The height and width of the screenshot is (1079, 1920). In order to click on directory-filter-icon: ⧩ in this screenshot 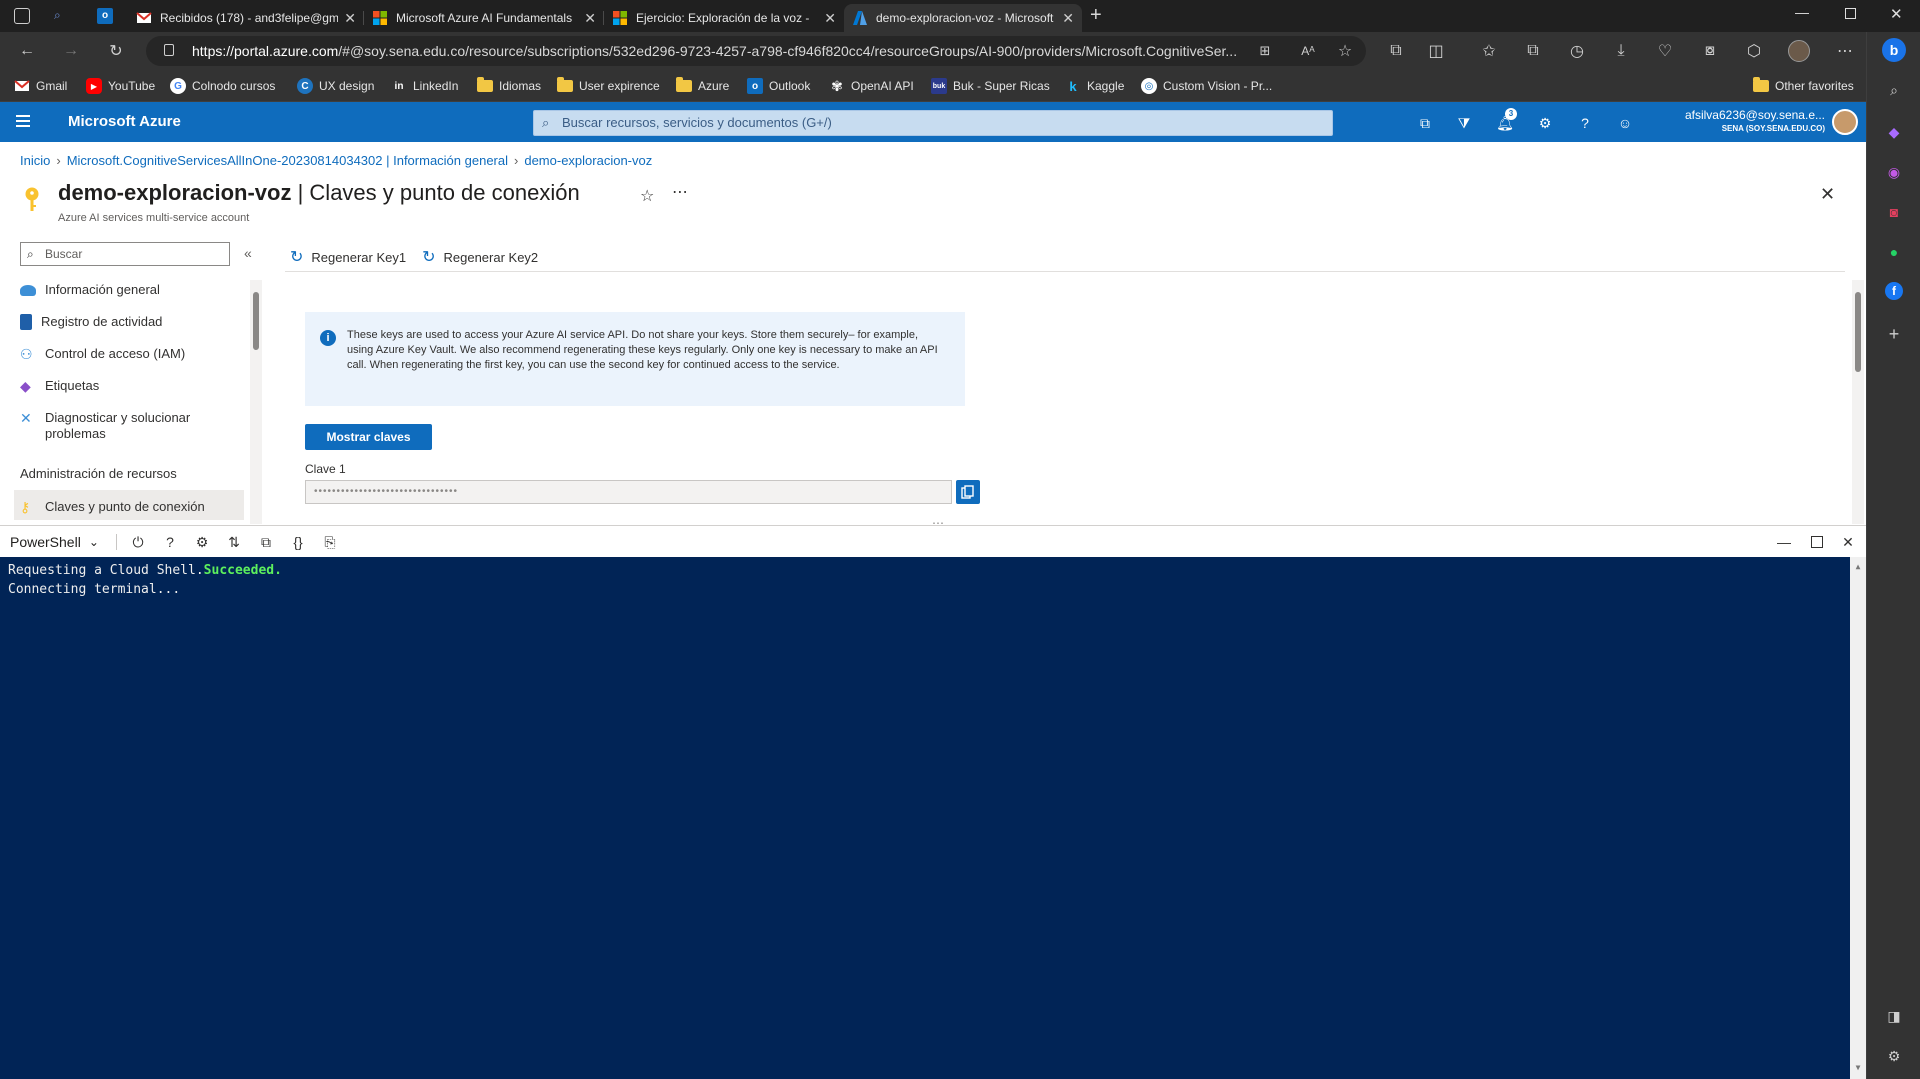, I will do `click(1464, 123)`.